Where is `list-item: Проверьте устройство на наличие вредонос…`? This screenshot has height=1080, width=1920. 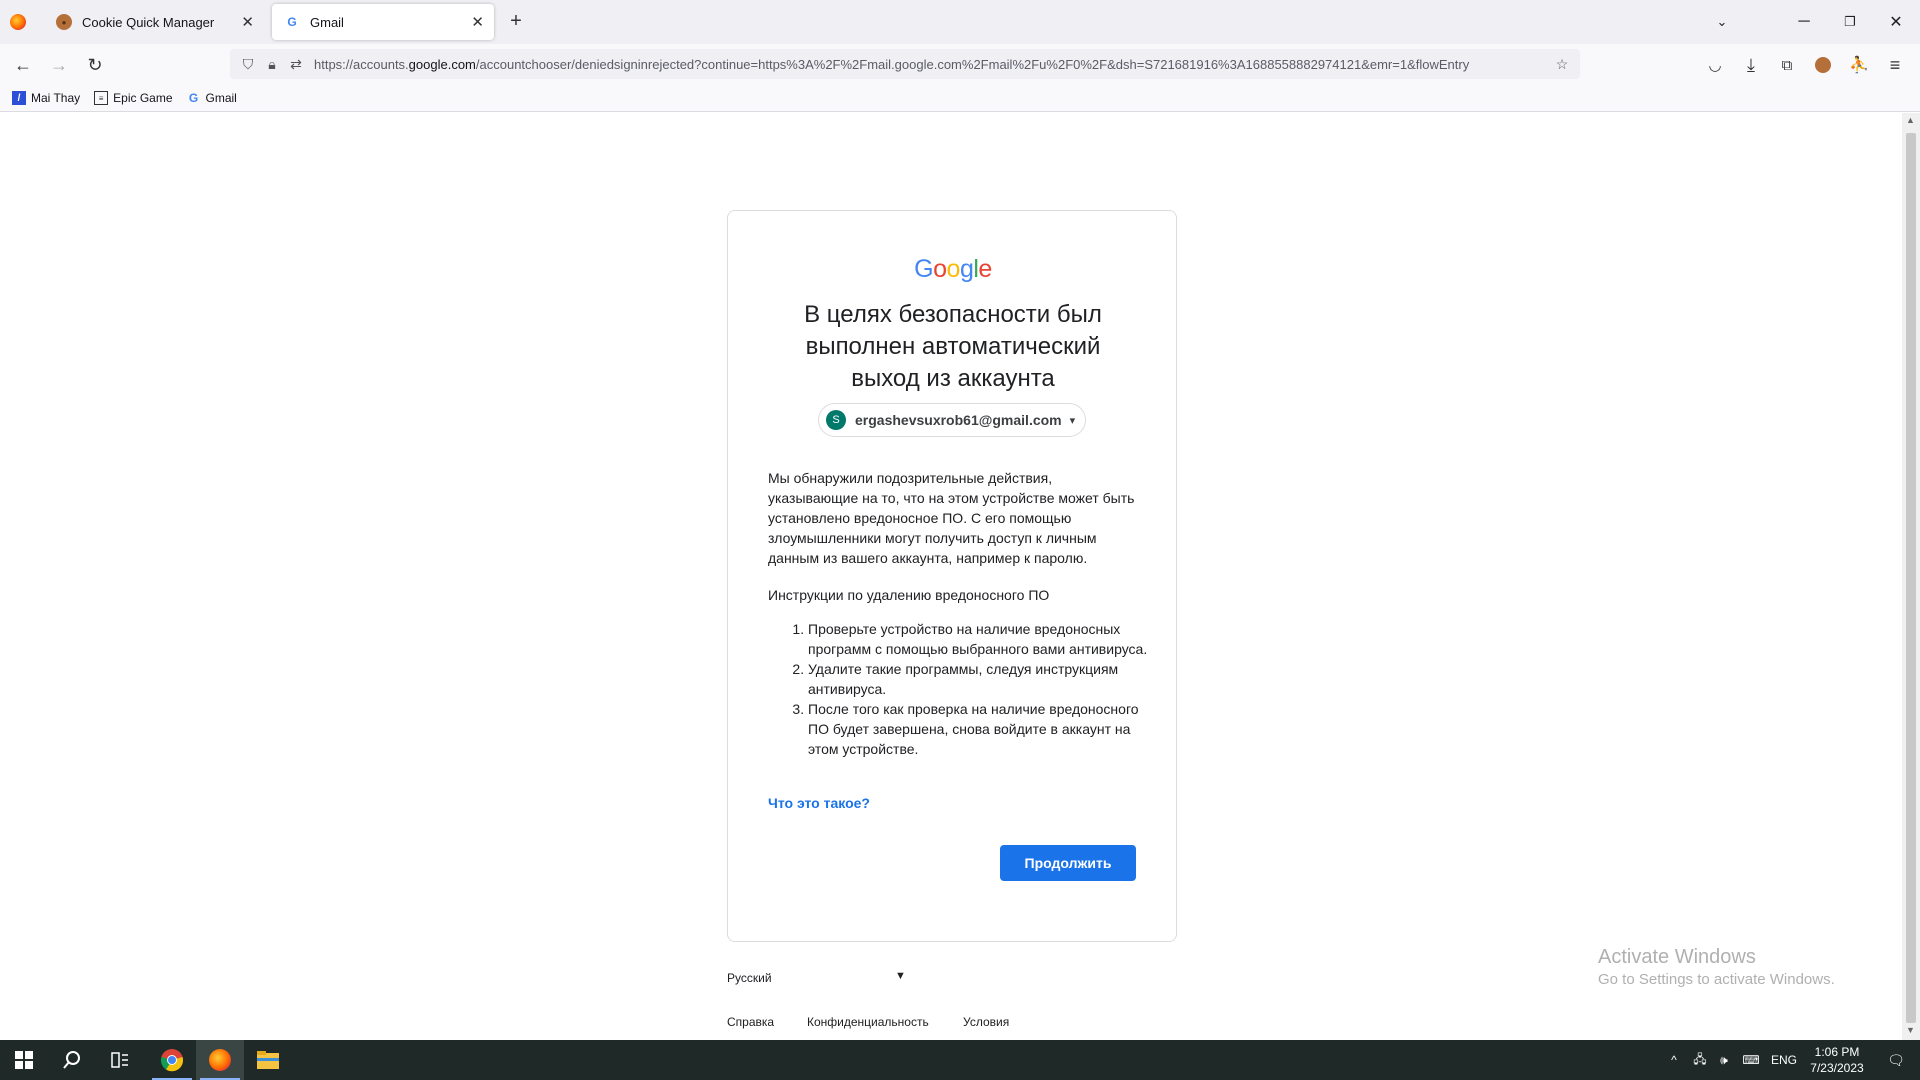 list-item: Проверьте устройство на наличие вредонос… is located at coordinates (978, 639).